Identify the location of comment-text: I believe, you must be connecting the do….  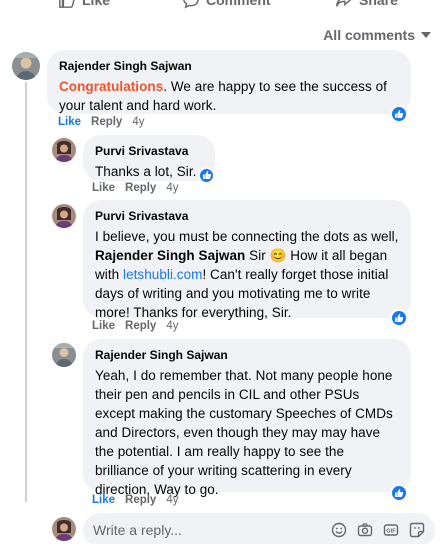
(247, 274).